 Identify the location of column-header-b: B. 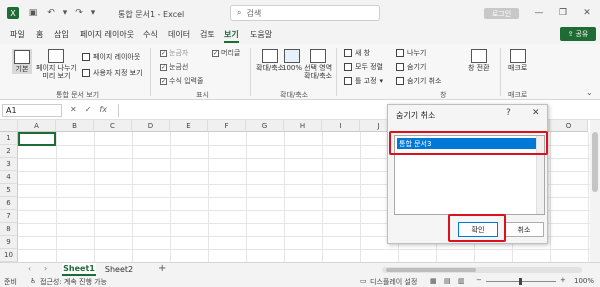
(75, 126).